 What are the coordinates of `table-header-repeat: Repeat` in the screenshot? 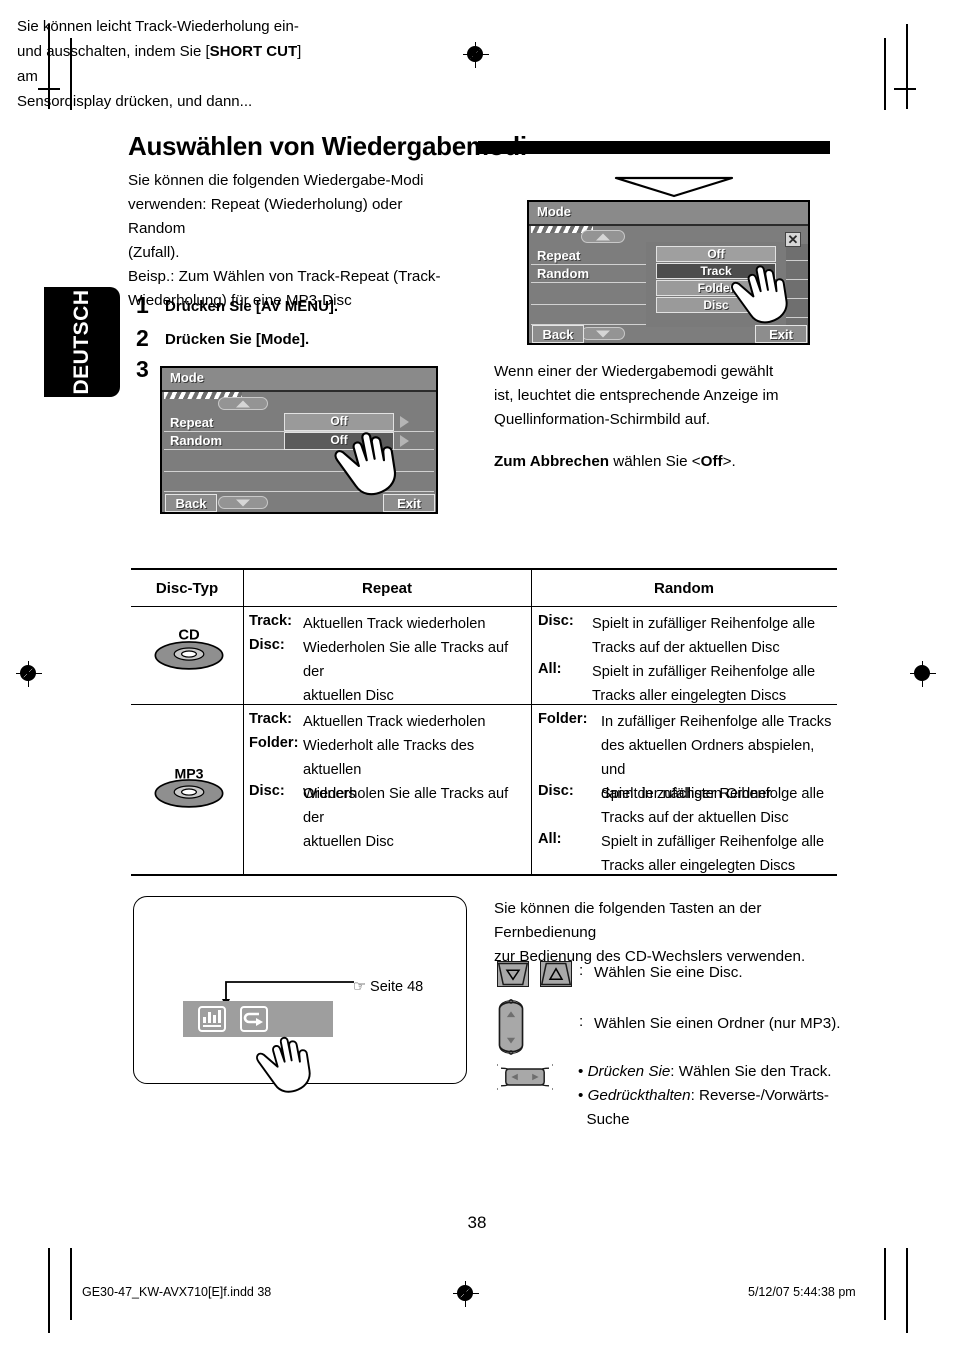 It's located at (387, 588).